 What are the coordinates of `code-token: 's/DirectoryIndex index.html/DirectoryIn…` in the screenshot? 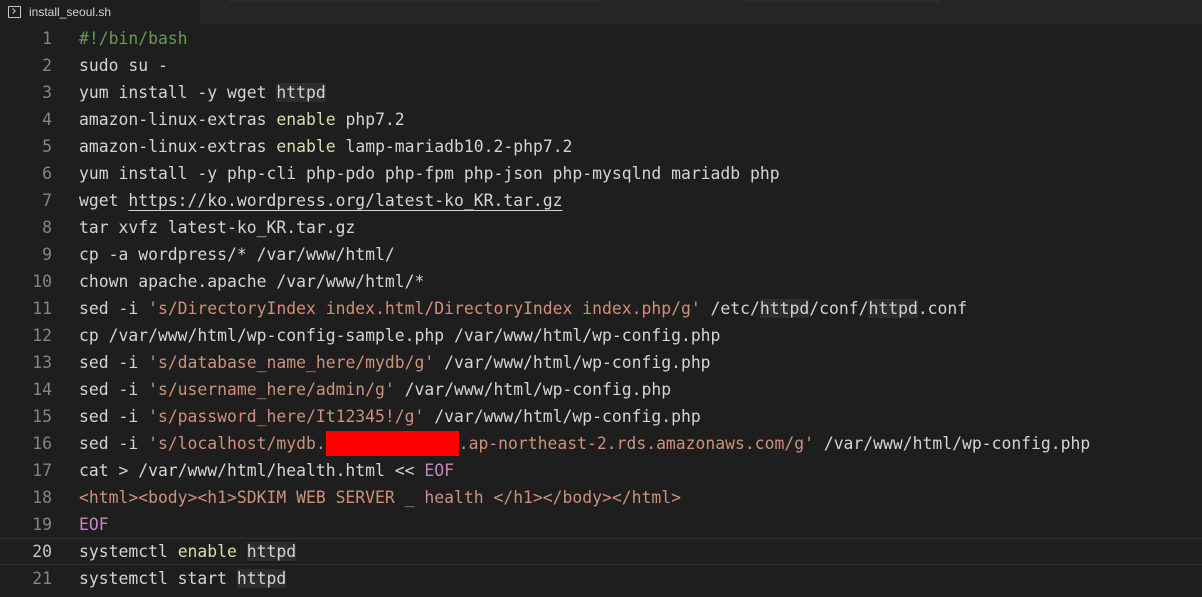 It's located at (424, 308).